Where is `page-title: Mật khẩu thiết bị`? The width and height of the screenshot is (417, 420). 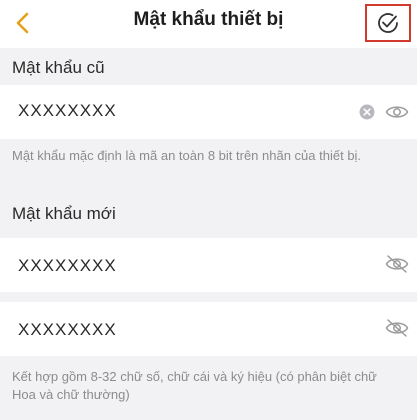 page-title: Mật khẩu thiết bị is located at coordinates (208, 19).